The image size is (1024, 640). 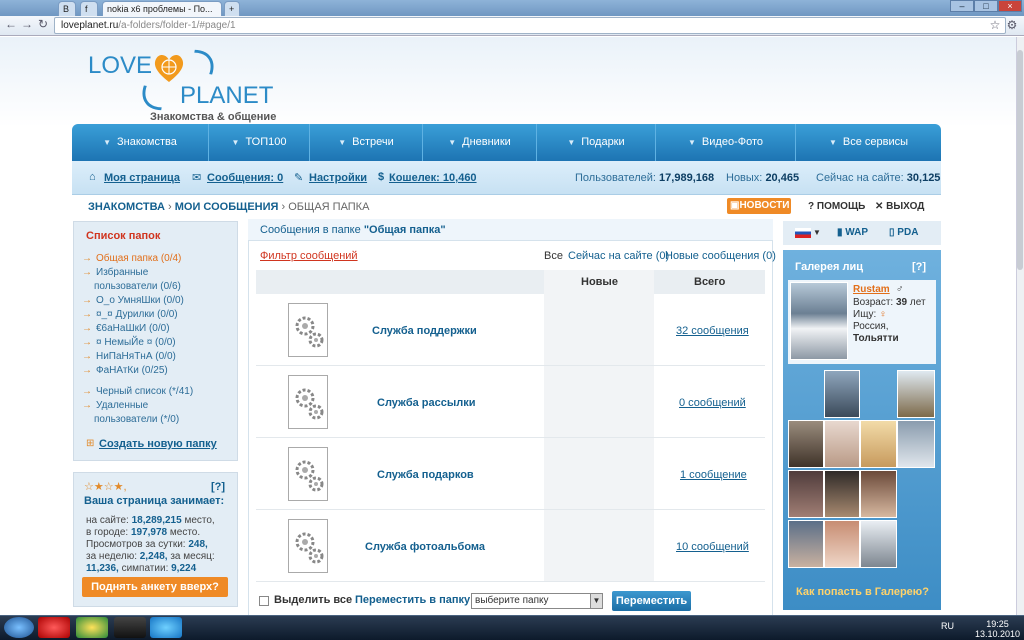 What do you see at coordinates (433, 178) in the screenshot?
I see `wallet-link: Кошелек: 10,460` at bounding box center [433, 178].